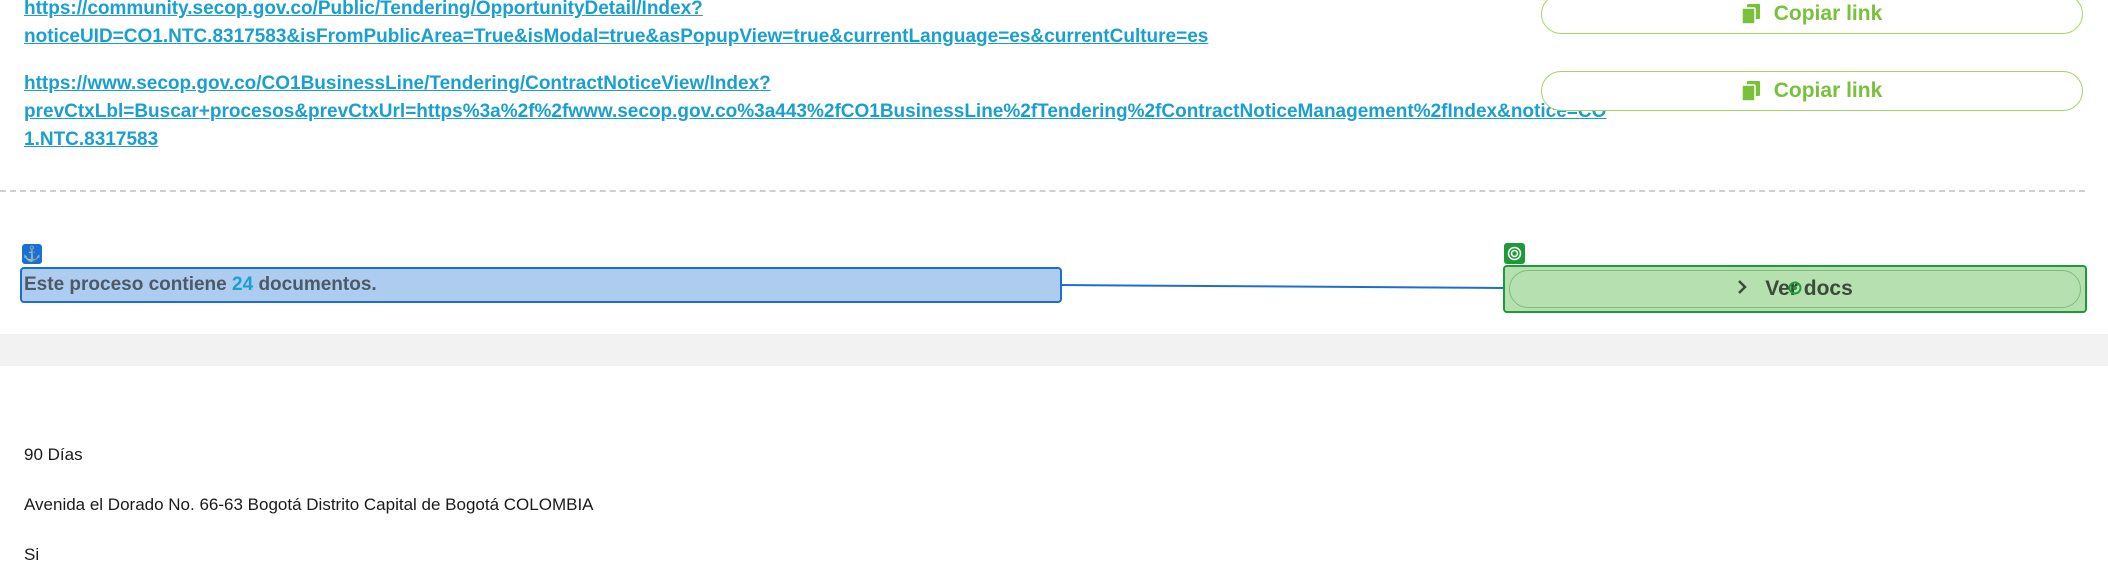  What do you see at coordinates (91, 139) in the screenshot?
I see `link-line: 1.NTC.8317583` at bounding box center [91, 139].